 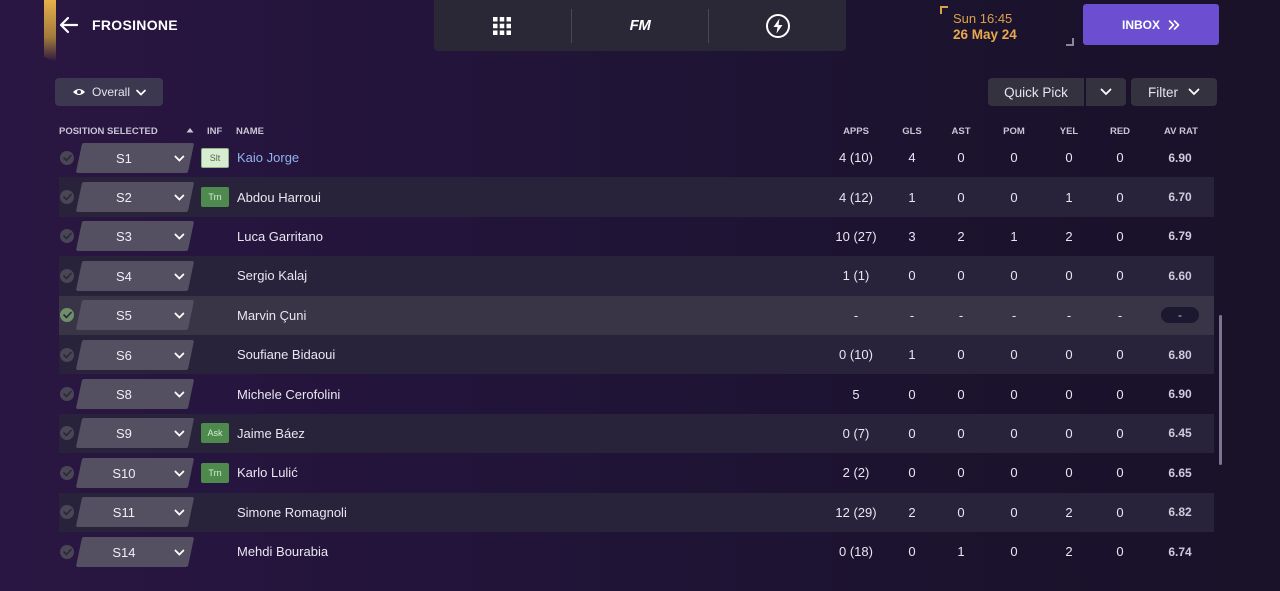 What do you see at coordinates (135, 394) in the screenshot?
I see `position-dropdown: S8` at bounding box center [135, 394].